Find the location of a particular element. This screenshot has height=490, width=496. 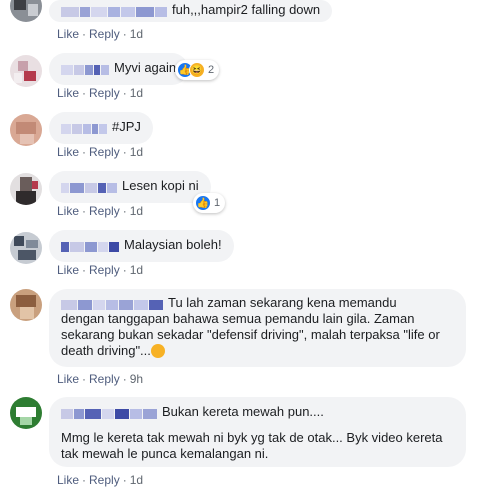

comment-bubble: Myvi again is located at coordinates (119, 69).